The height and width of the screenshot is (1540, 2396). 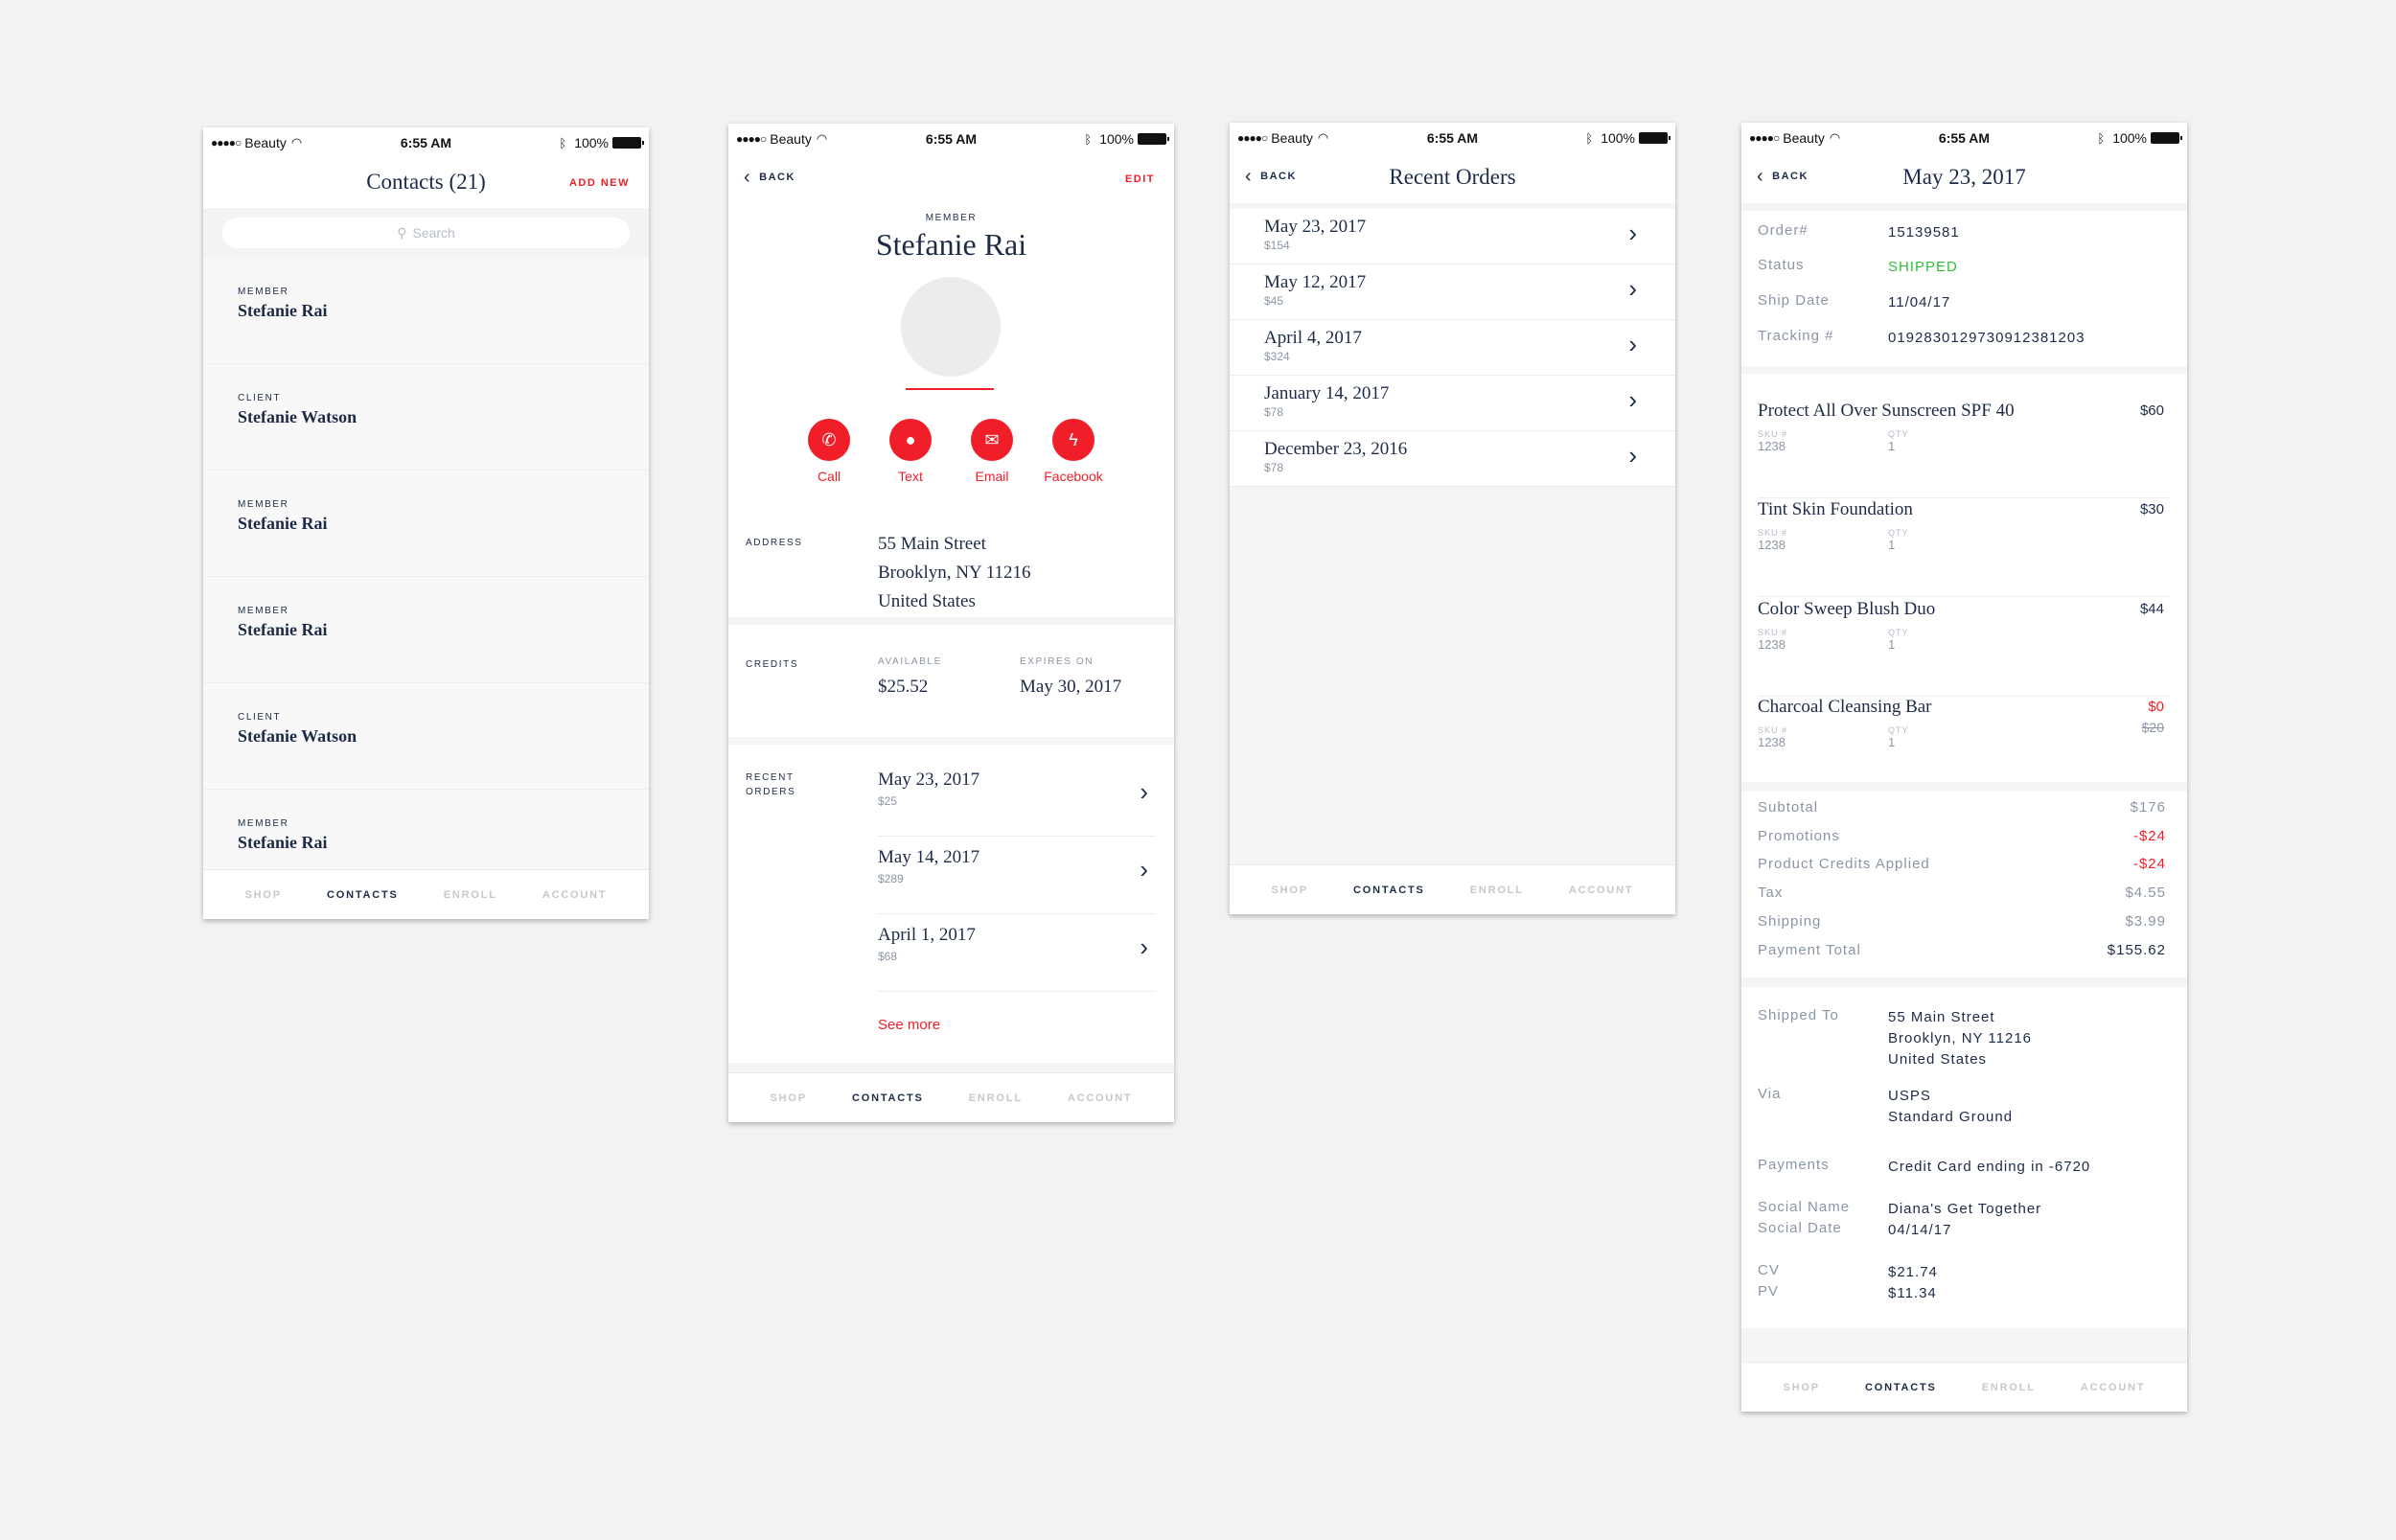 I want to click on order-price: $154, so click(x=1277, y=245).